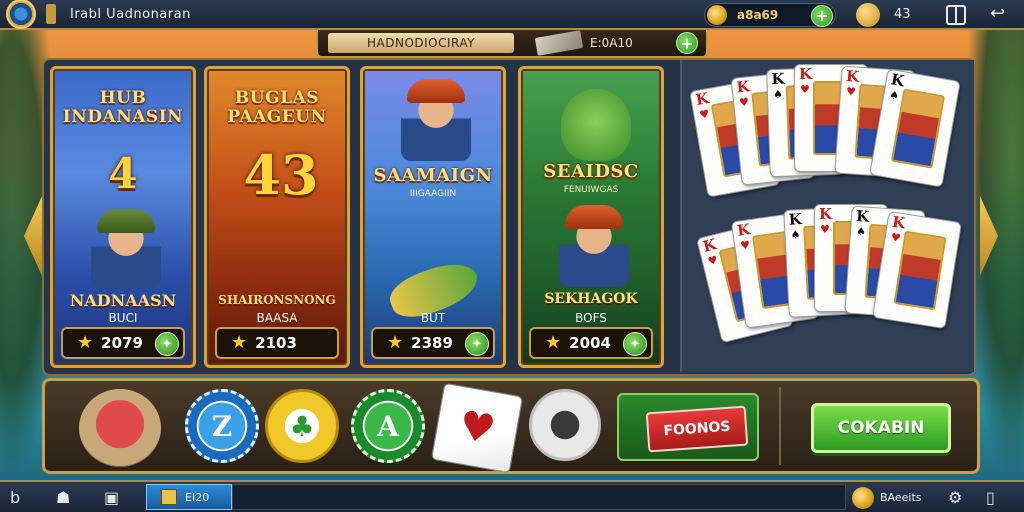 This screenshot has width=1024, height=512. Describe the element at coordinates (15, 497) in the screenshot. I see `home-icon: b` at that location.